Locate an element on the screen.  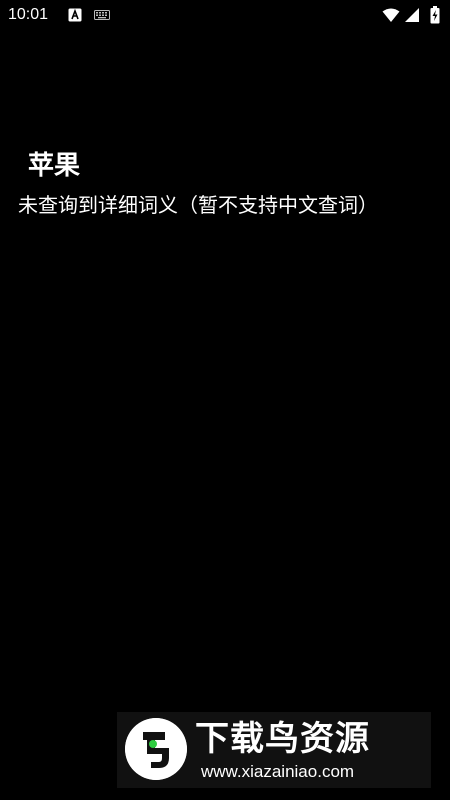
status-time: 10:01 is located at coordinates (28, 14).